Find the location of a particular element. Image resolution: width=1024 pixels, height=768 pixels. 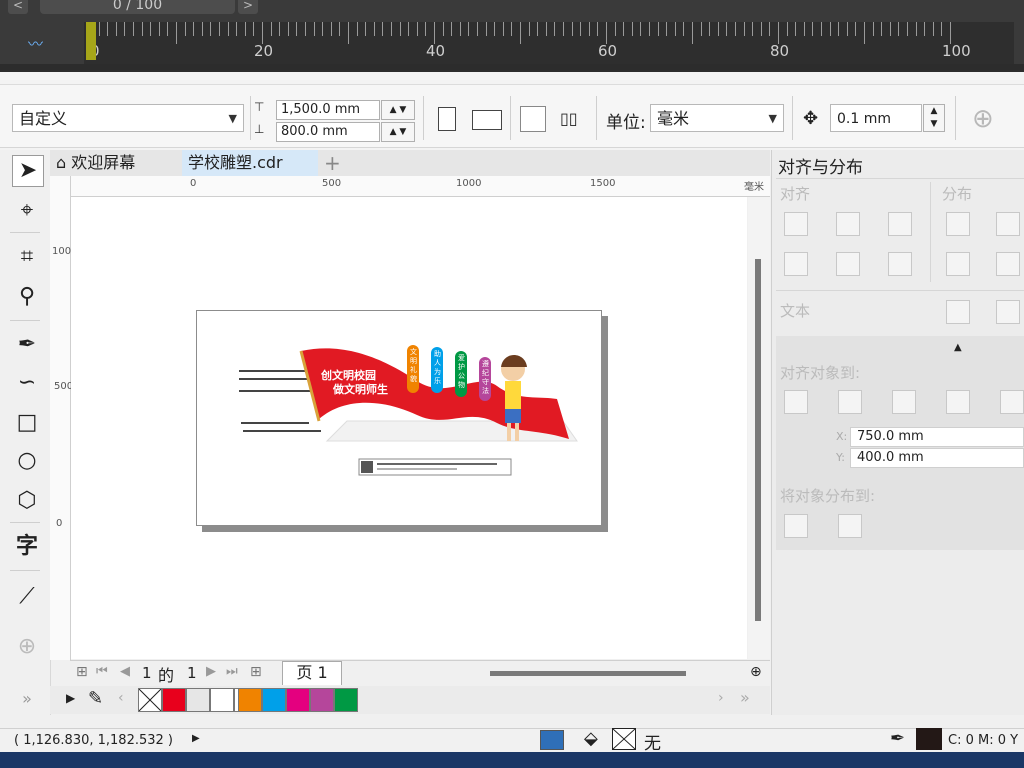

text-tool-icon: 字 is located at coordinates (27, 547).